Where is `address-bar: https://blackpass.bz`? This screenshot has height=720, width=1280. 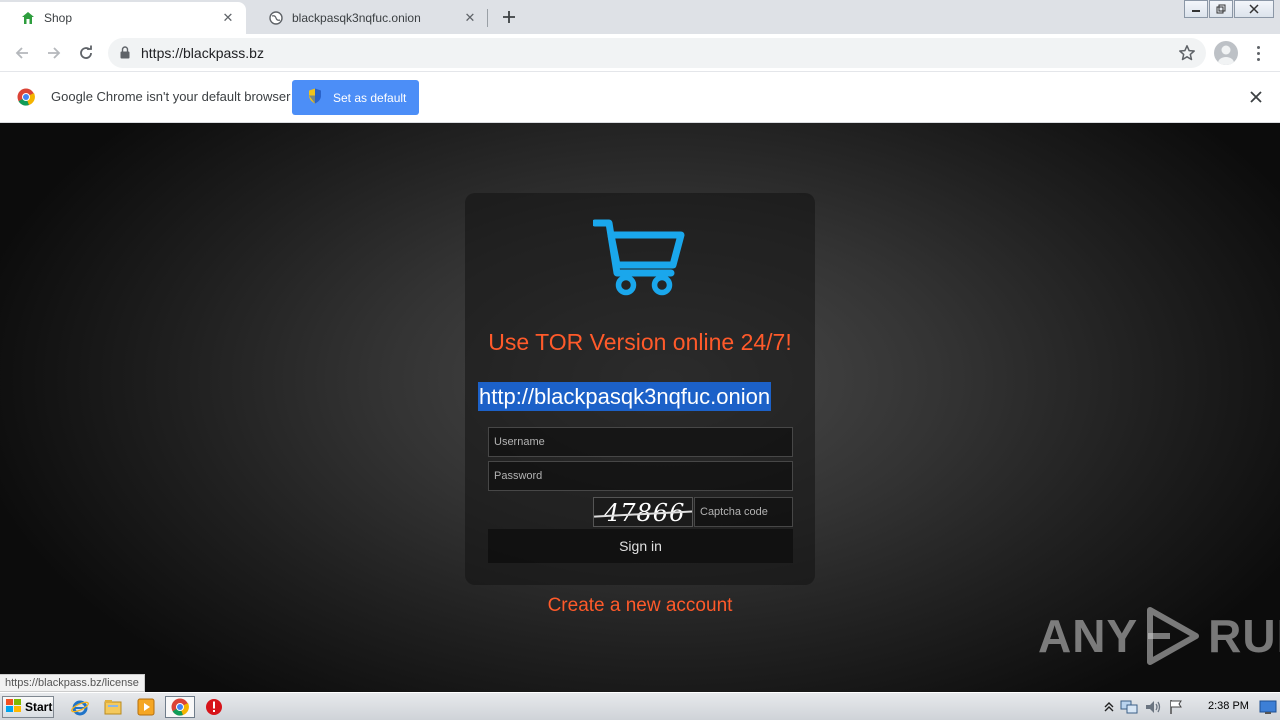
address-bar: https://blackpass.bz is located at coordinates (657, 53).